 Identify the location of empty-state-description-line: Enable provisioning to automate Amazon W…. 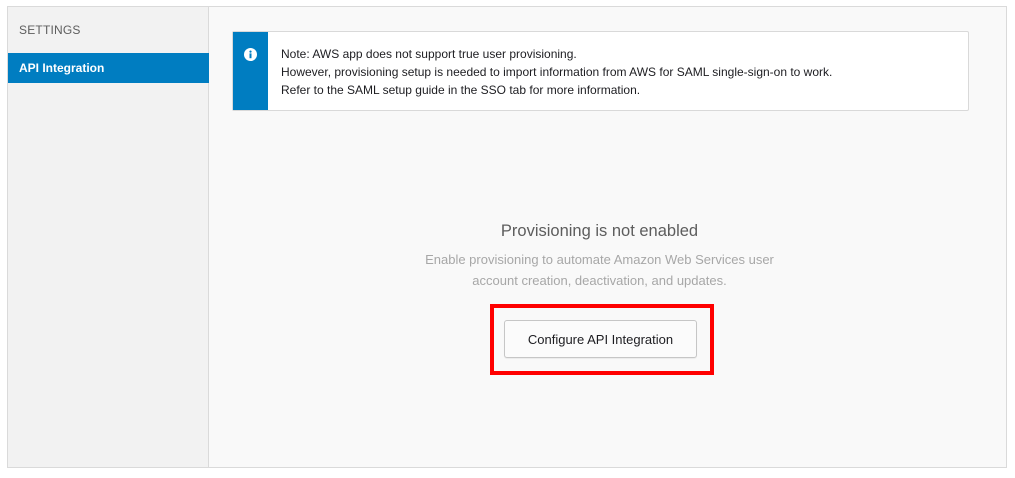
(599, 259).